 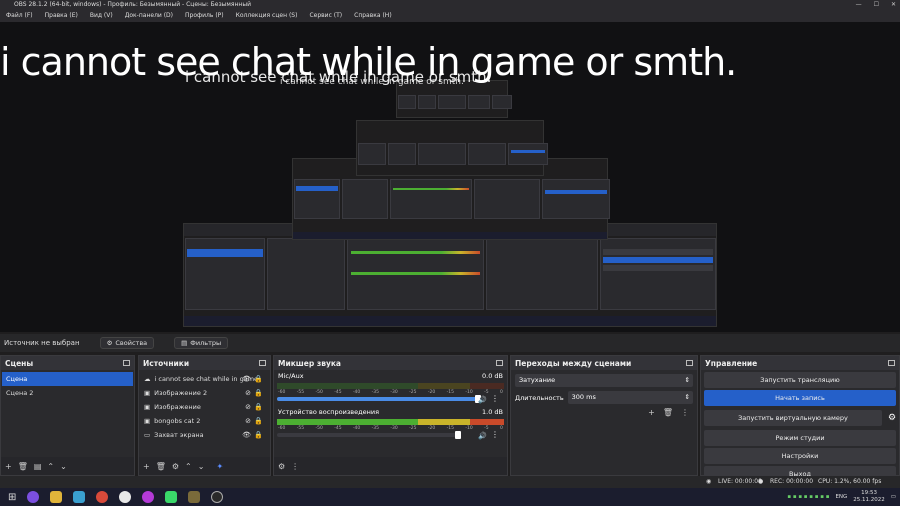 I want to click on menu-edit: Правка (E), so click(x=61, y=16).